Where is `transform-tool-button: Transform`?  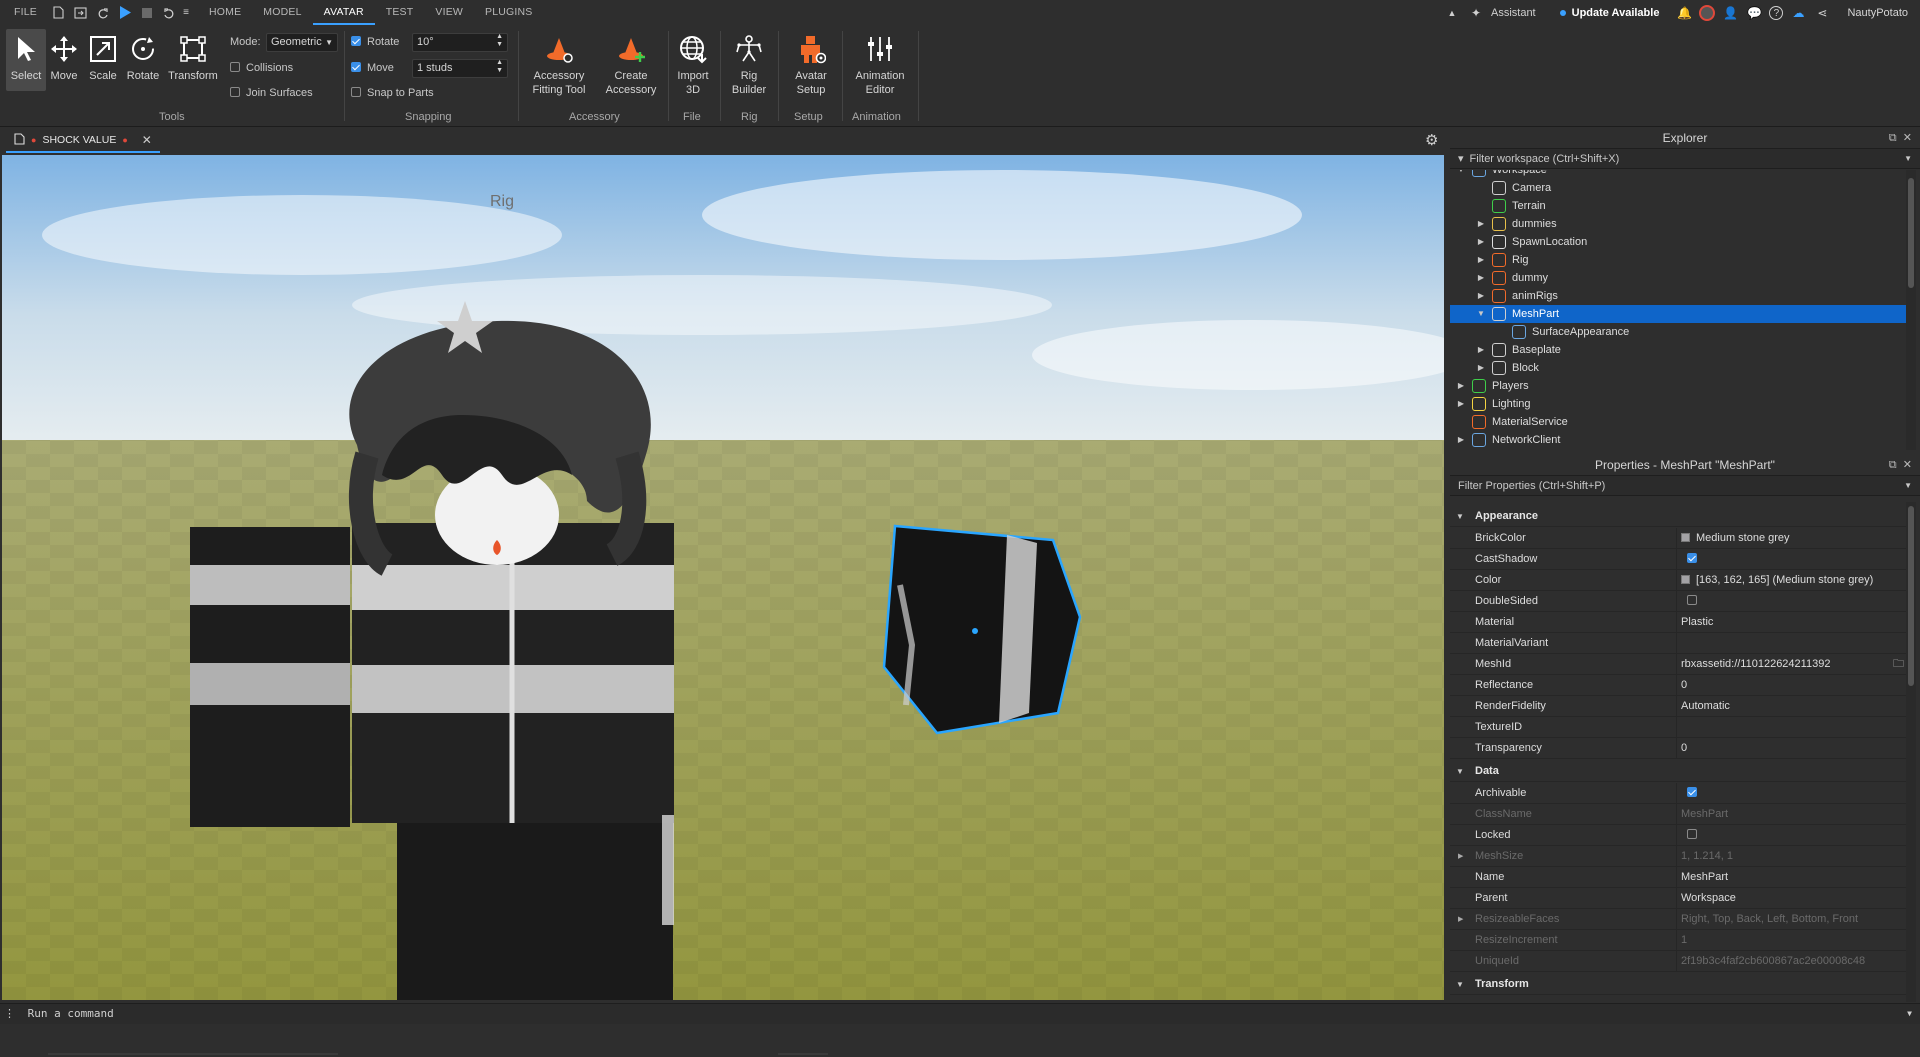 transform-tool-button: Transform is located at coordinates (193, 58).